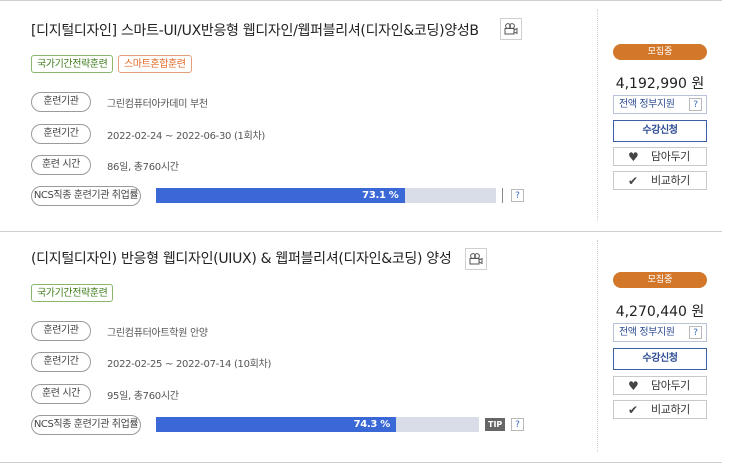 The image size is (736, 465). I want to click on employment-rate-text: 74.3 %, so click(372, 424).